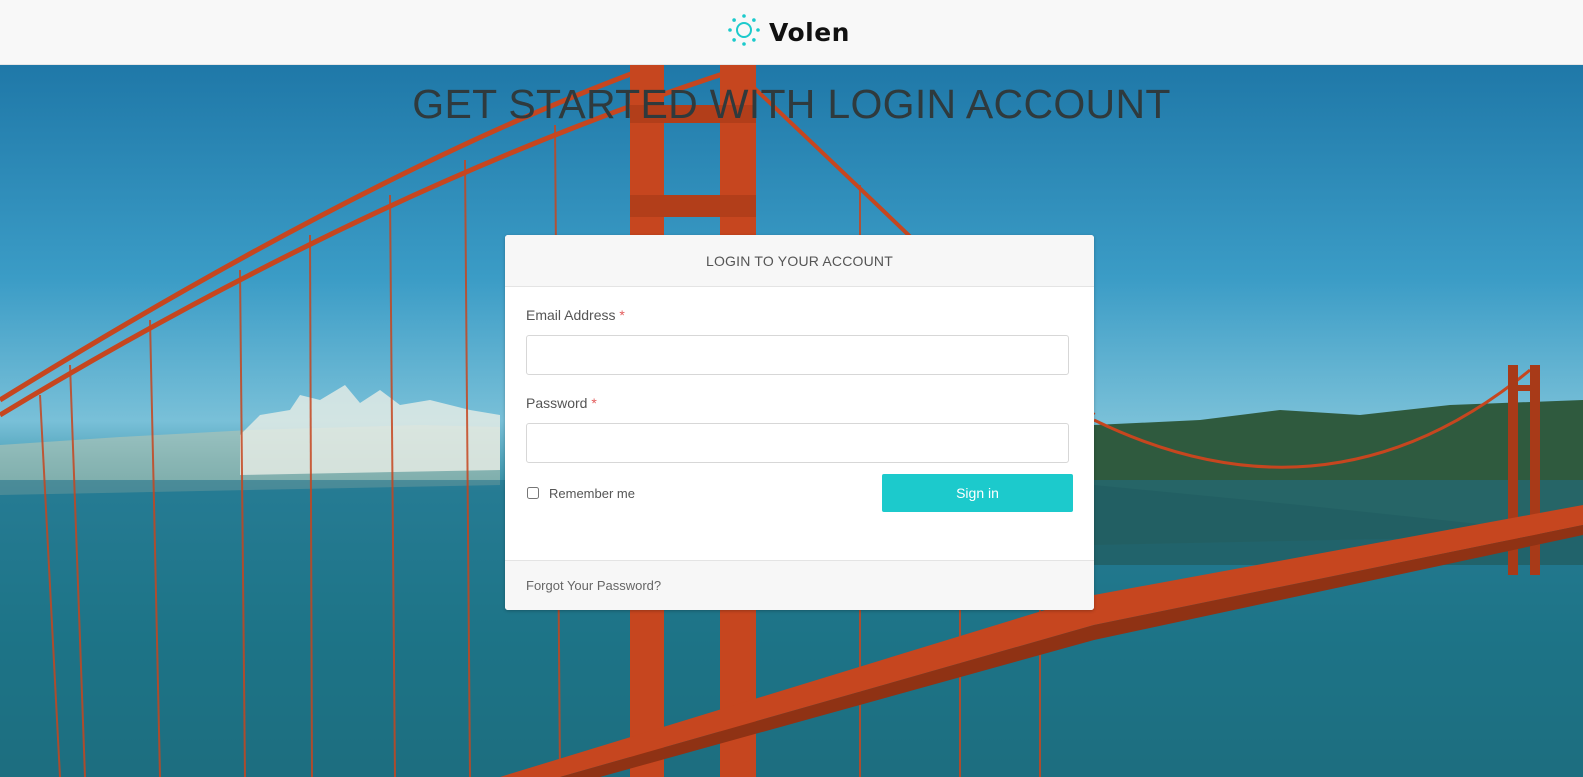 This screenshot has width=1583, height=777. Describe the element at coordinates (809, 32) in the screenshot. I see `brand-name: Volen` at that location.